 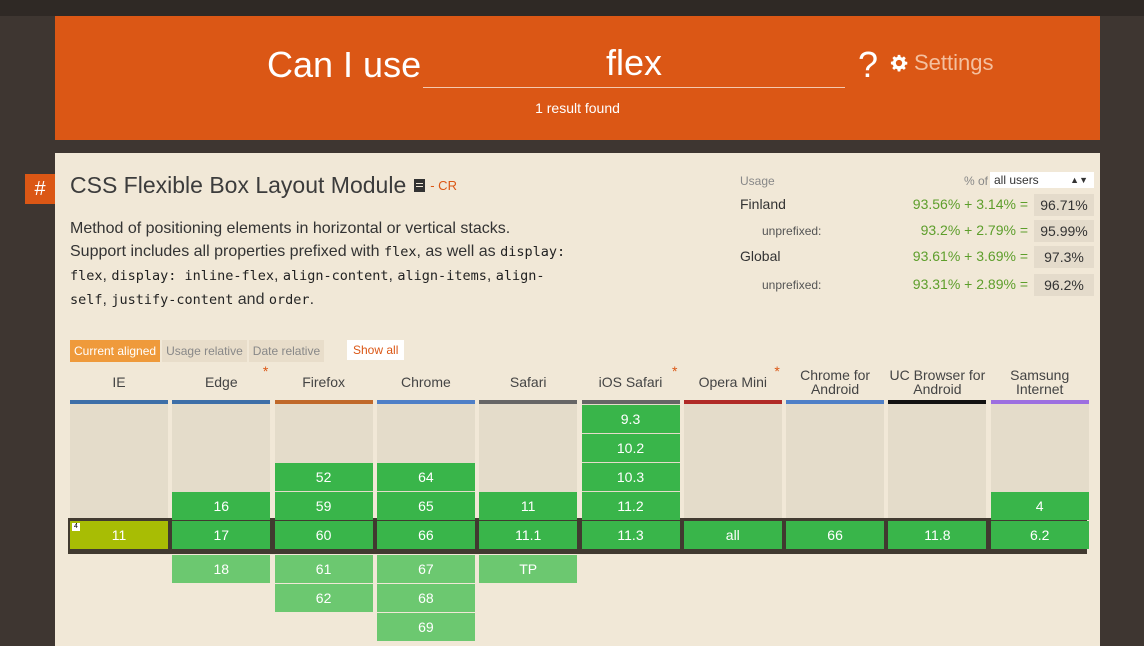 What do you see at coordinates (221, 535) in the screenshot?
I see `current-version-cell: 17` at bounding box center [221, 535].